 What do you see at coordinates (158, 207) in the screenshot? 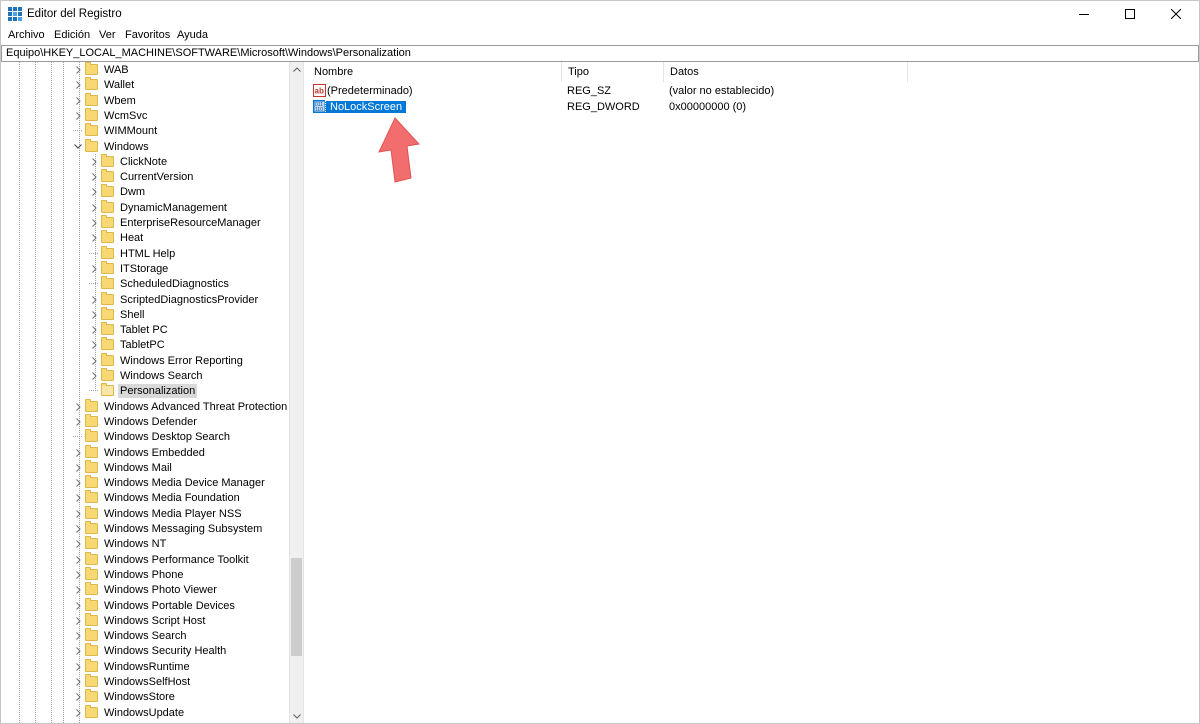
I see `tree-node-dynamicmanagement: DynamicManagement` at bounding box center [158, 207].